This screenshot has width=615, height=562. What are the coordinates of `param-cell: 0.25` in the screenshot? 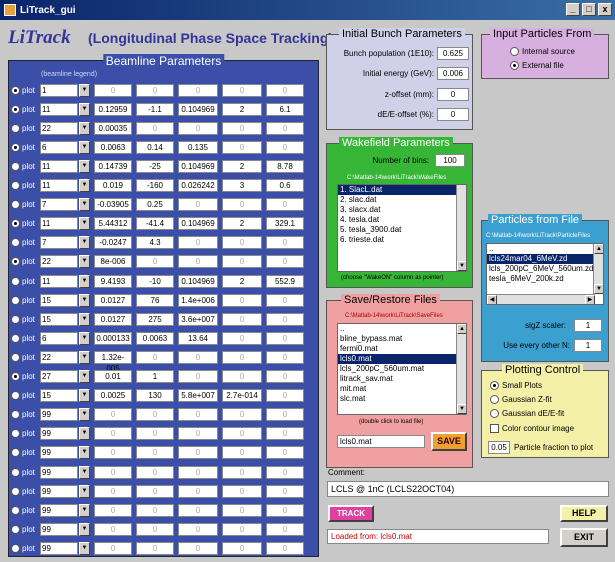 It's located at (155, 205).